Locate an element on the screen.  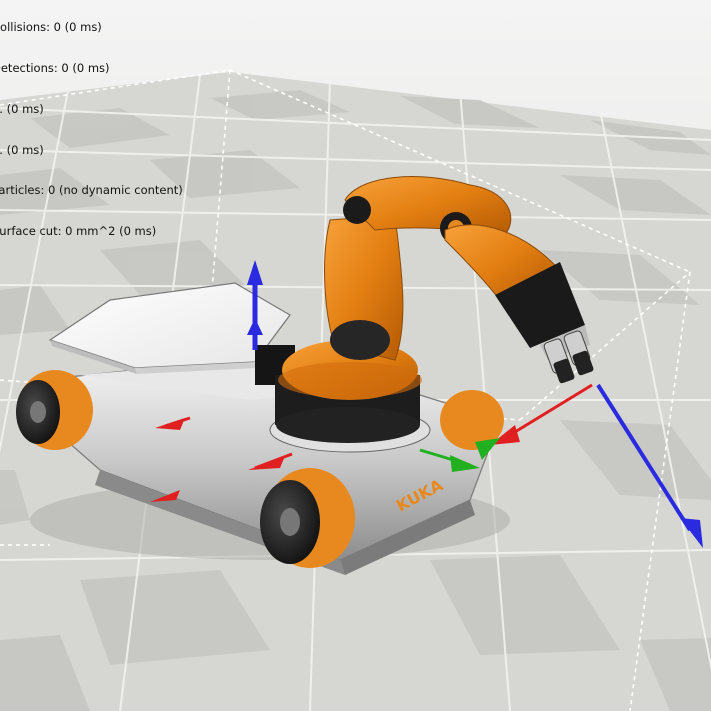
stats-line-particles: Particles: 0 (no dynamic content) is located at coordinates (91, 190).